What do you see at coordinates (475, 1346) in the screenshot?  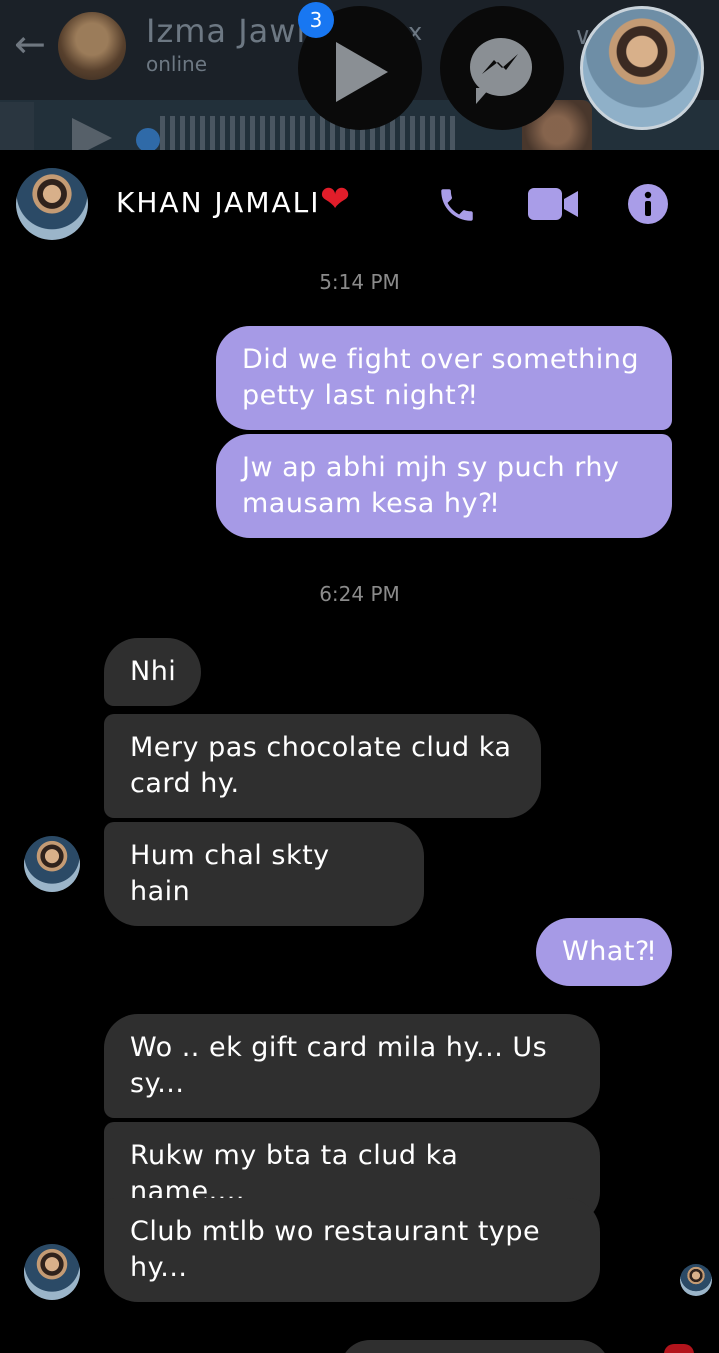 I see `next-message-bubble-edge` at bounding box center [475, 1346].